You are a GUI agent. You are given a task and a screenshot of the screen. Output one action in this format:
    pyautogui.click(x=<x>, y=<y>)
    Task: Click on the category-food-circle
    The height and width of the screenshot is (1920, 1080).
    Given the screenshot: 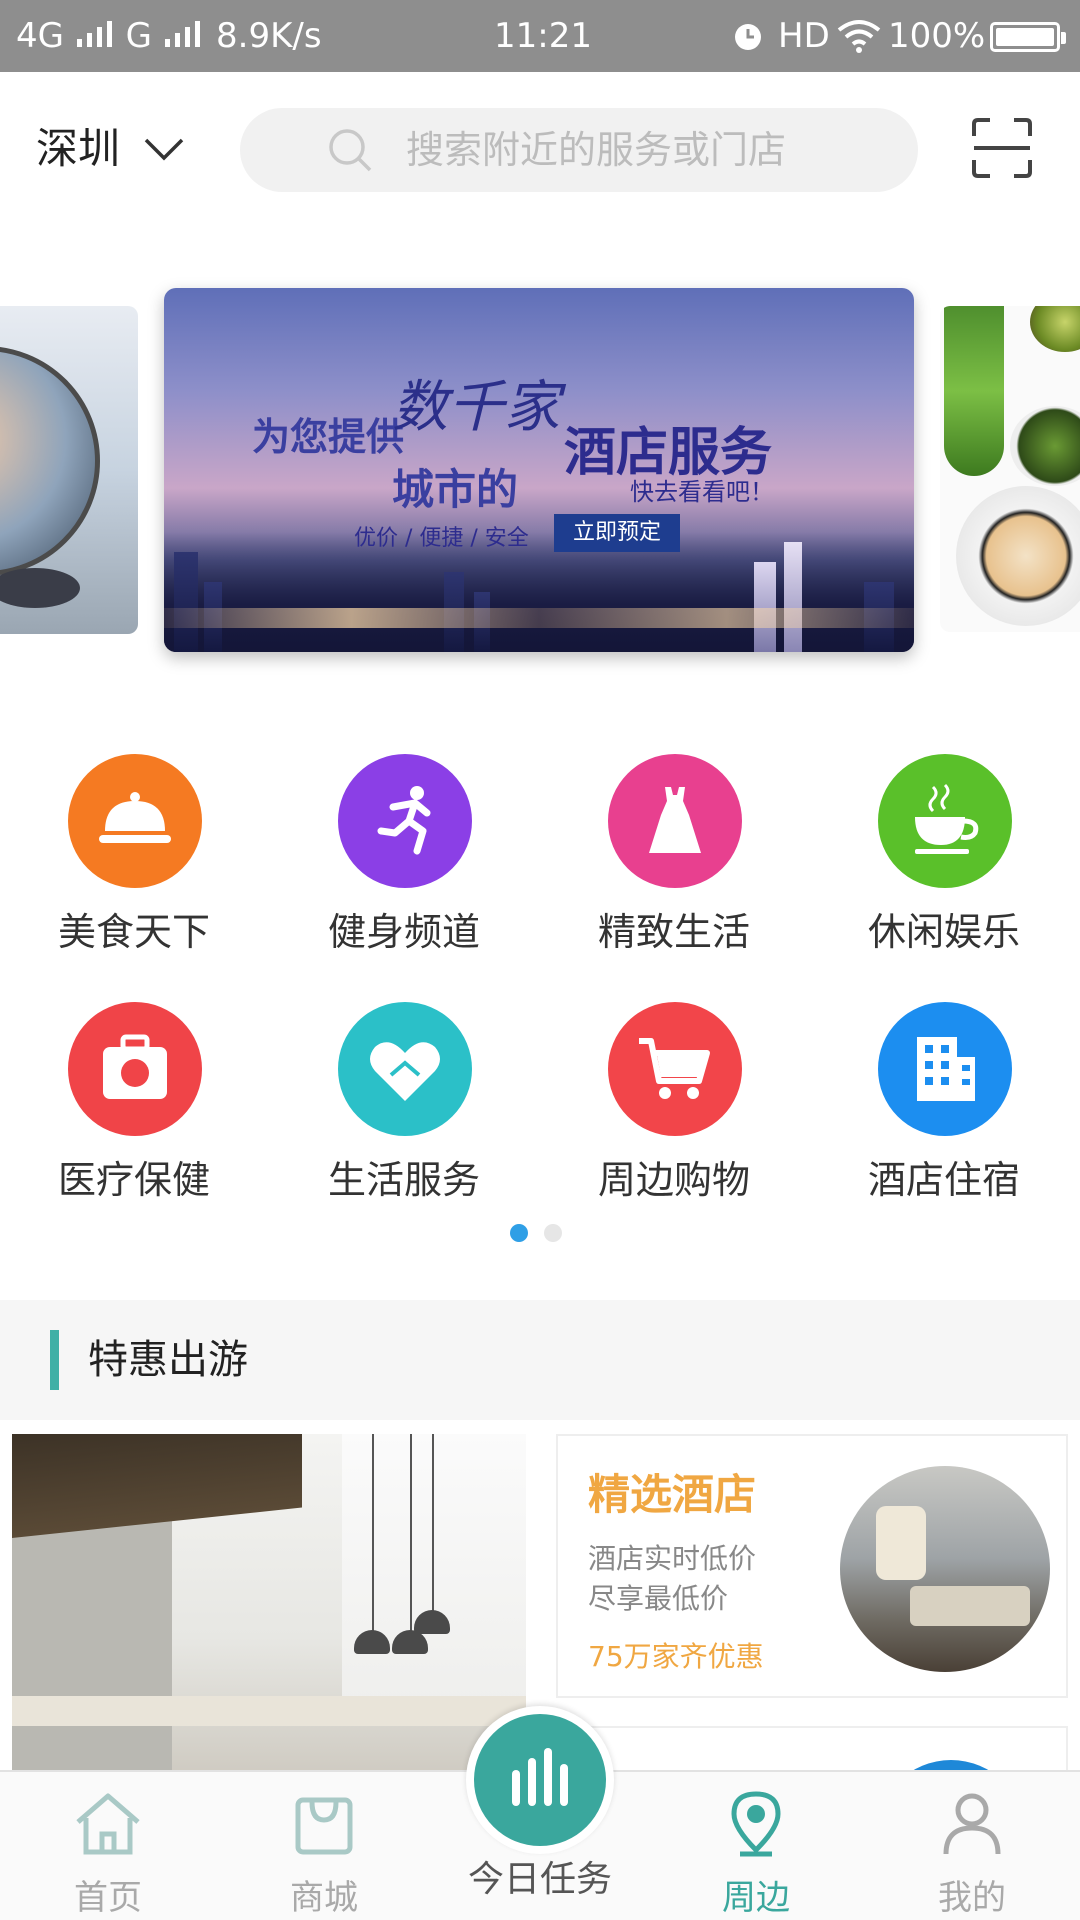 What is the action you would take?
    pyautogui.click(x=135, y=821)
    